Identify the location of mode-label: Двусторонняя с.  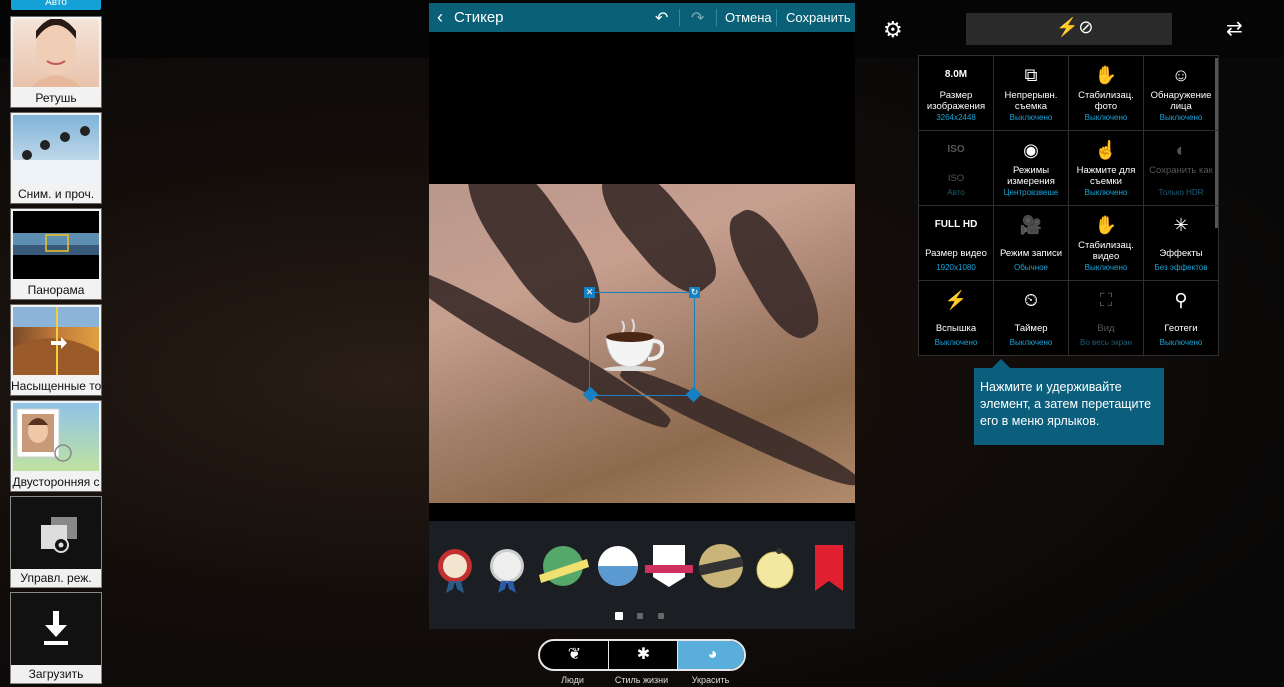
(56, 482).